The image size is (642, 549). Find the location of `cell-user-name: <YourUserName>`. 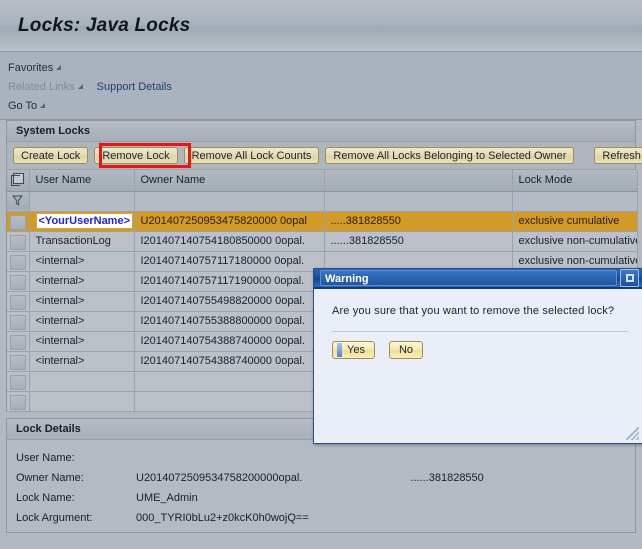

cell-user-name: <YourUserName> is located at coordinates (82, 221).